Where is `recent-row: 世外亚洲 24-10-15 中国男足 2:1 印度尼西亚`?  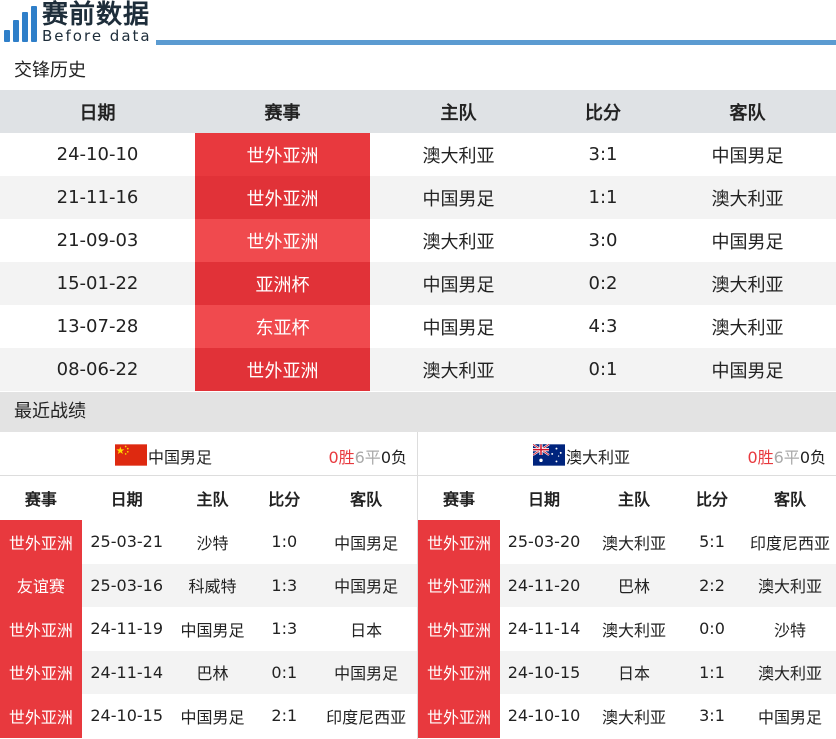 recent-row: 世外亚洲 24-10-15 中国男足 2:1 印度尼西亚 is located at coordinates (208, 716).